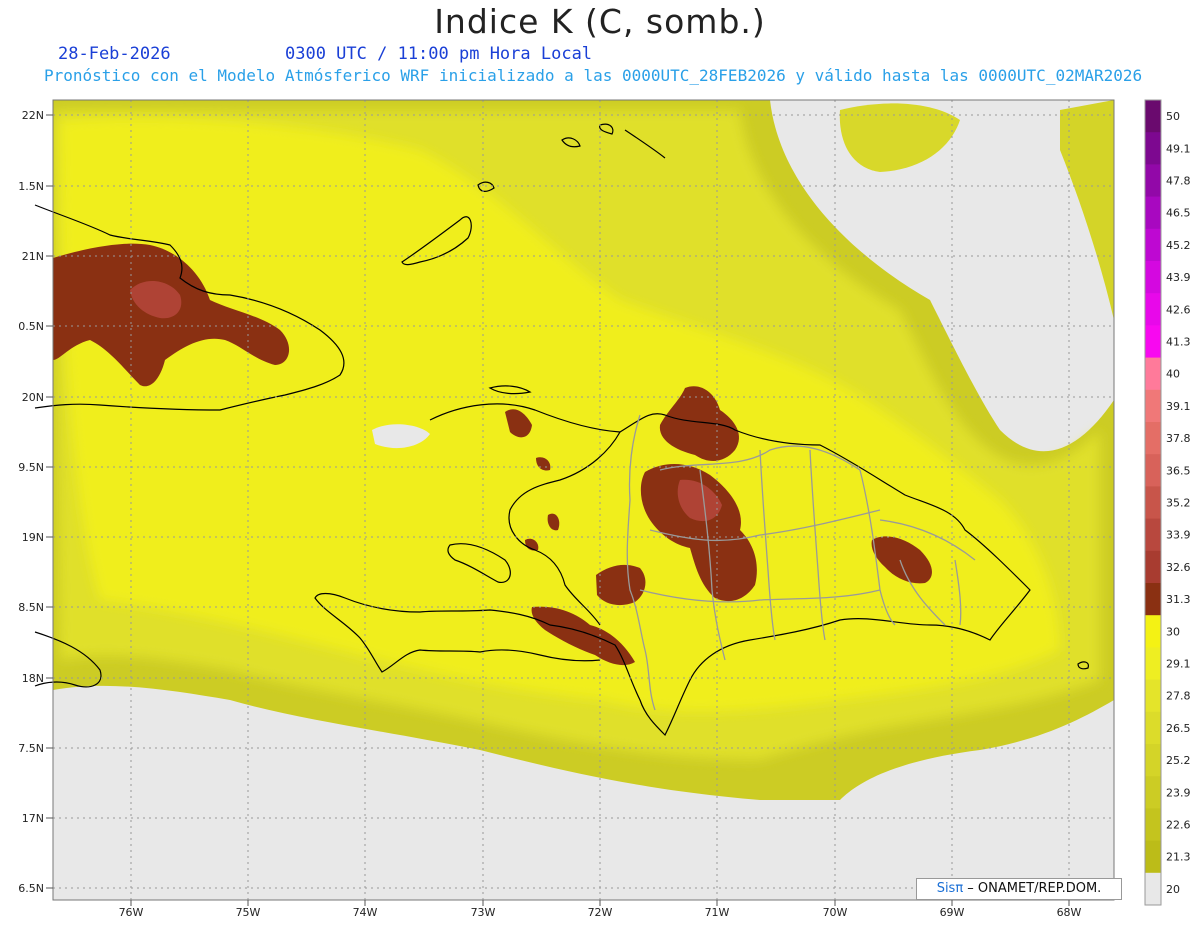 The image size is (1200, 927). Describe the element at coordinates (1178, 470) in the screenshot. I see `colorbar-label: 36.5` at that location.